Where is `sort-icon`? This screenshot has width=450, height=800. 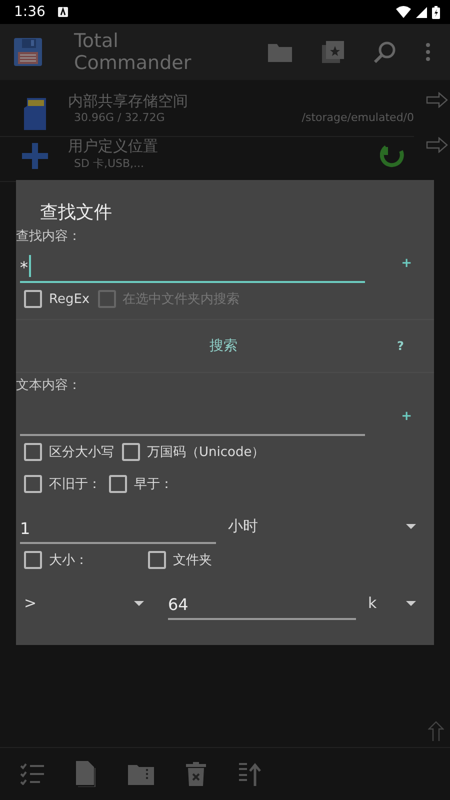 sort-icon is located at coordinates (250, 774).